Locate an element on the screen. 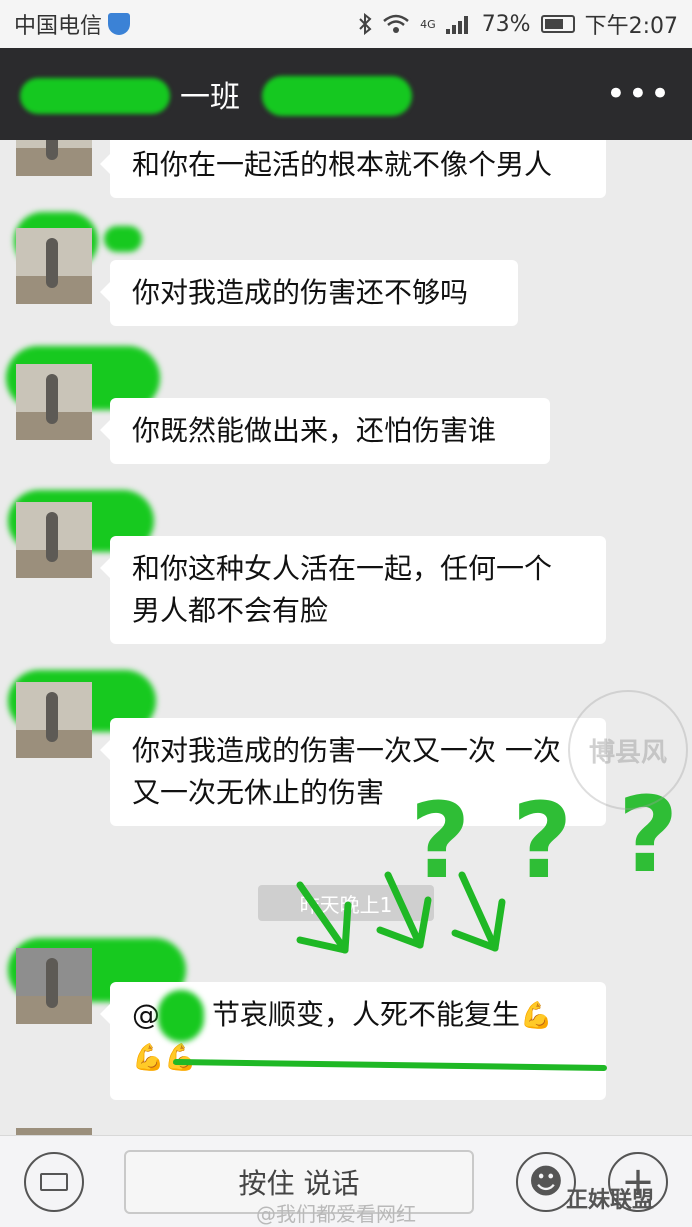 Image resolution: width=692 pixels, height=1227 pixels. signal-icon is located at coordinates (458, 24).